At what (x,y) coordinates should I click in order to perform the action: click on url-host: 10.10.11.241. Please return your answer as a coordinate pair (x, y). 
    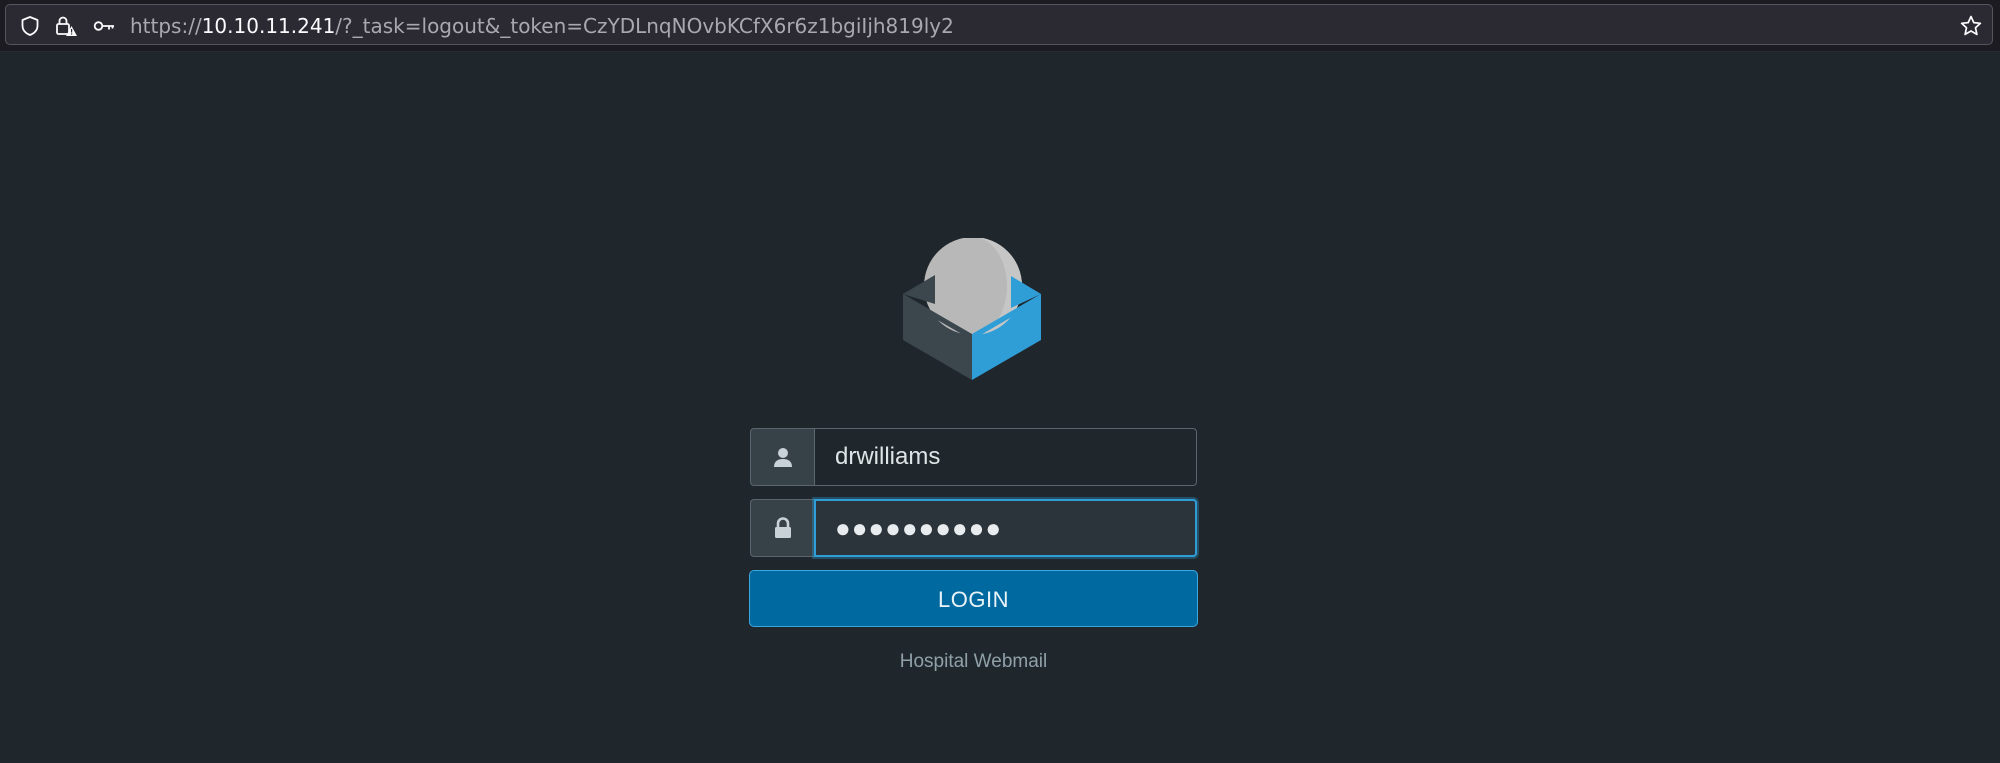
    Looking at the image, I should click on (268, 26).